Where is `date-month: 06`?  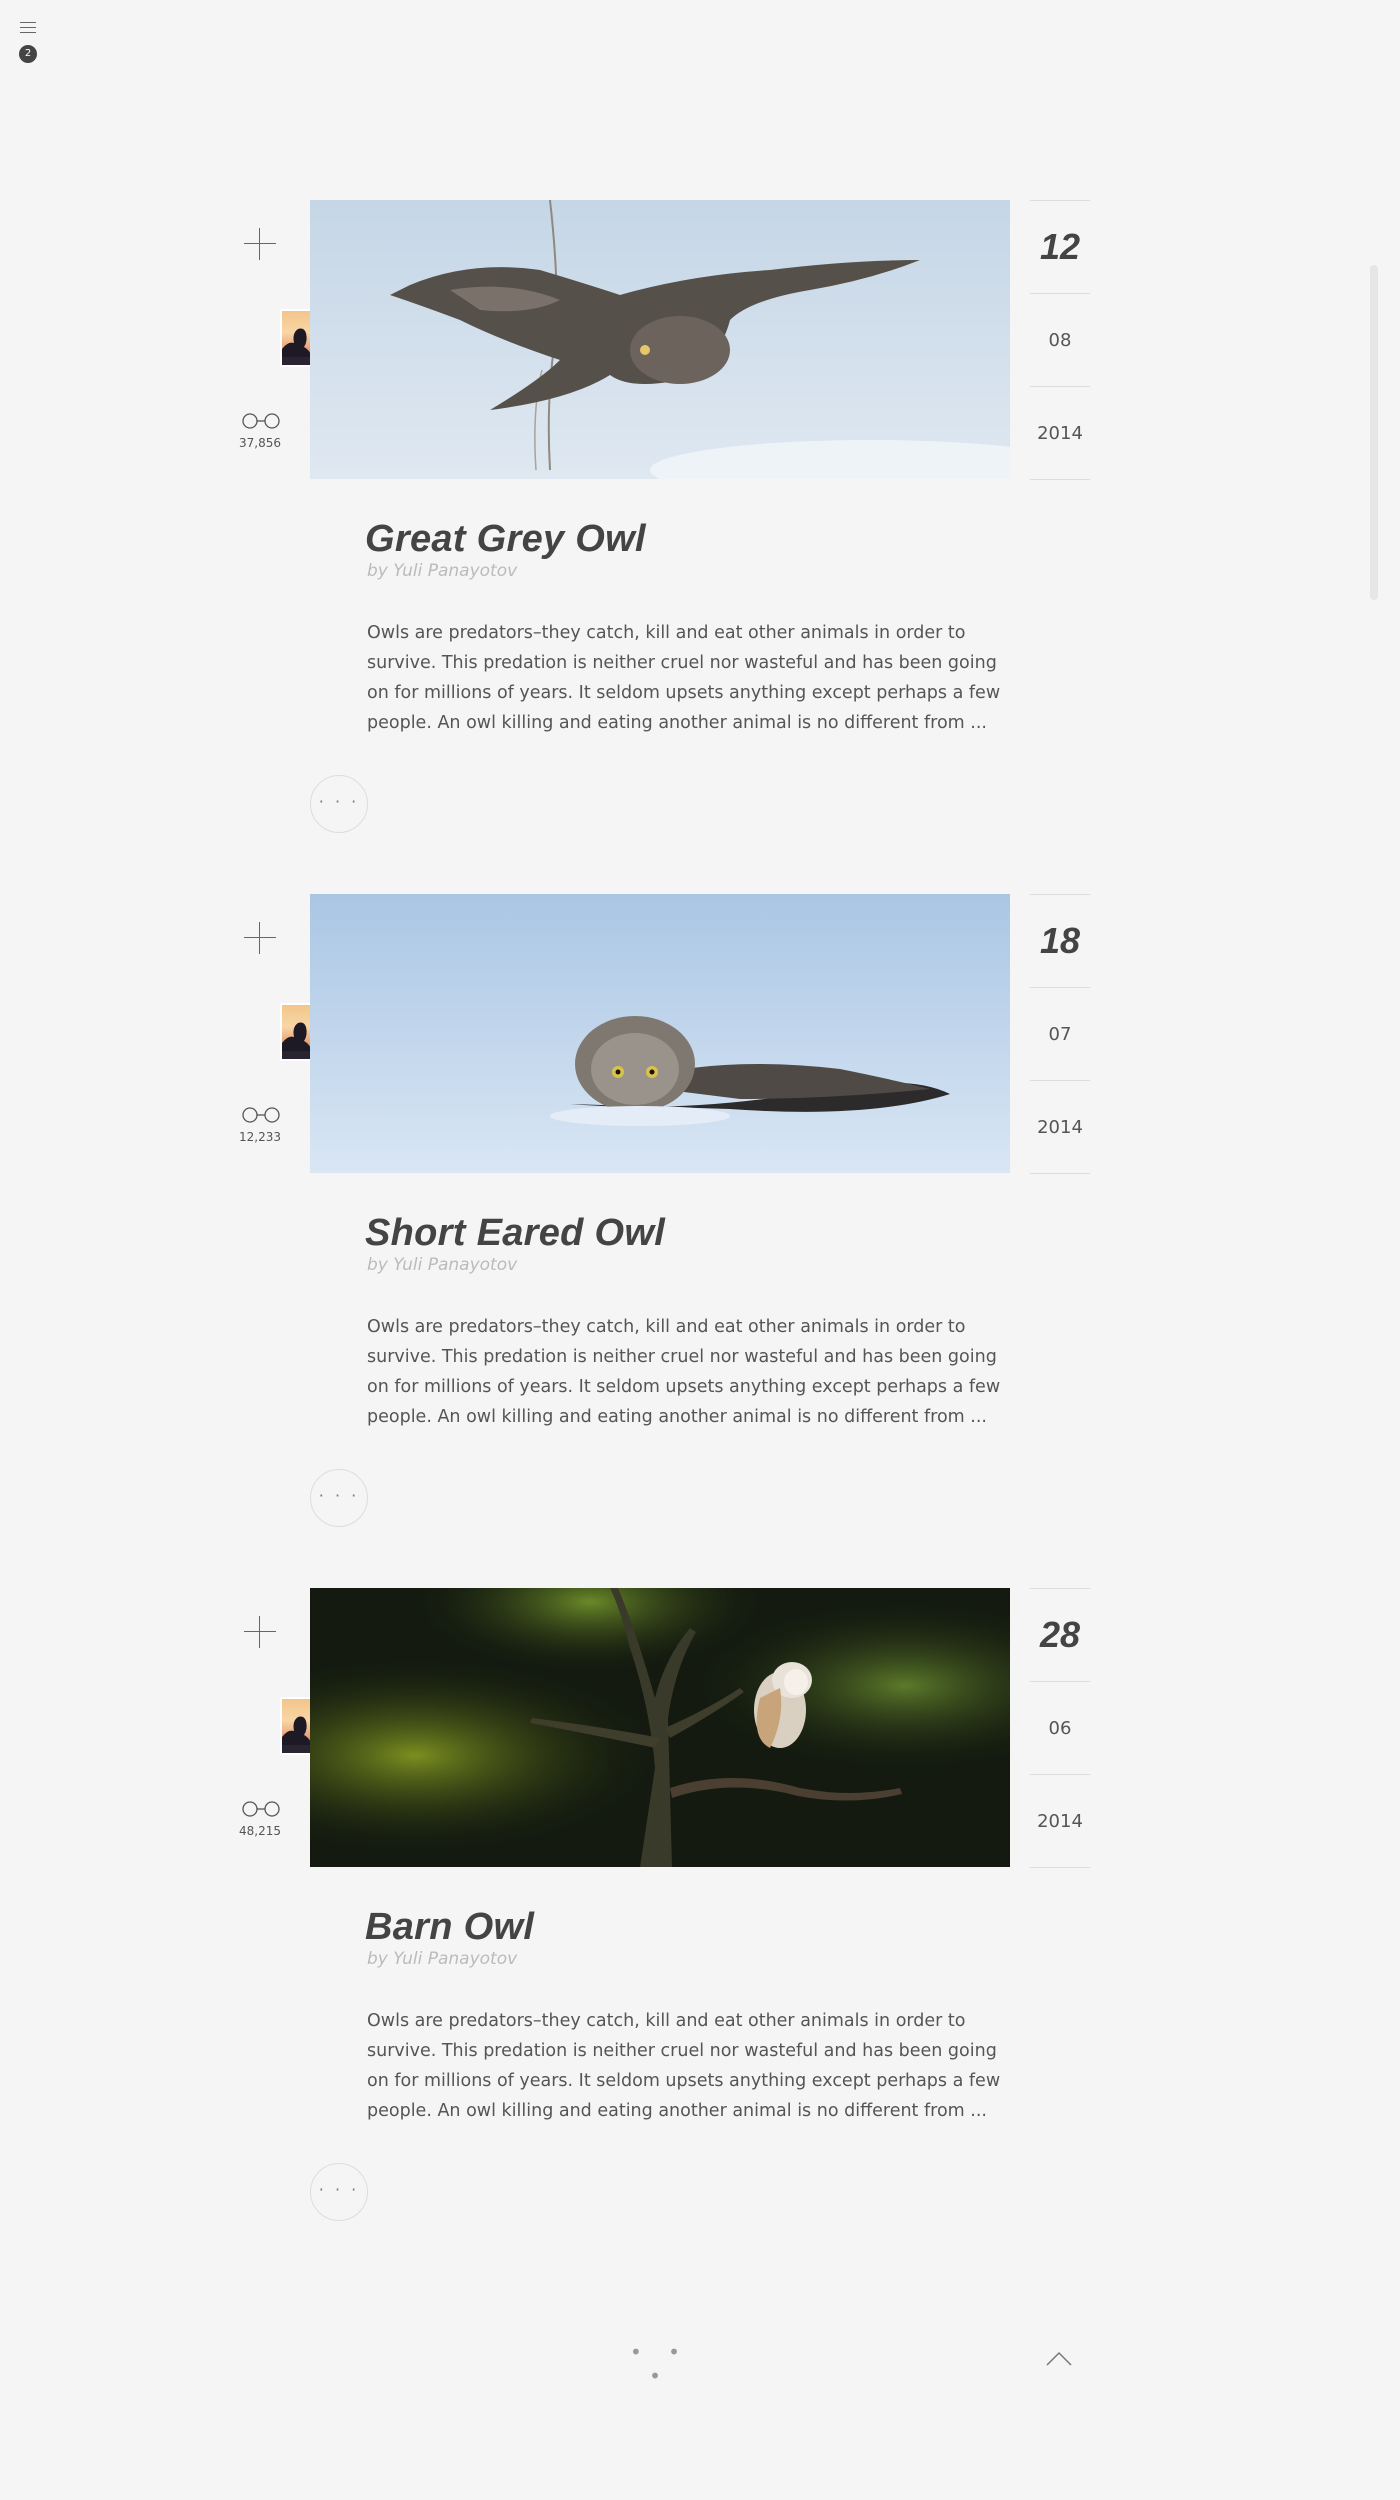
date-month: 06 is located at coordinates (1060, 1728).